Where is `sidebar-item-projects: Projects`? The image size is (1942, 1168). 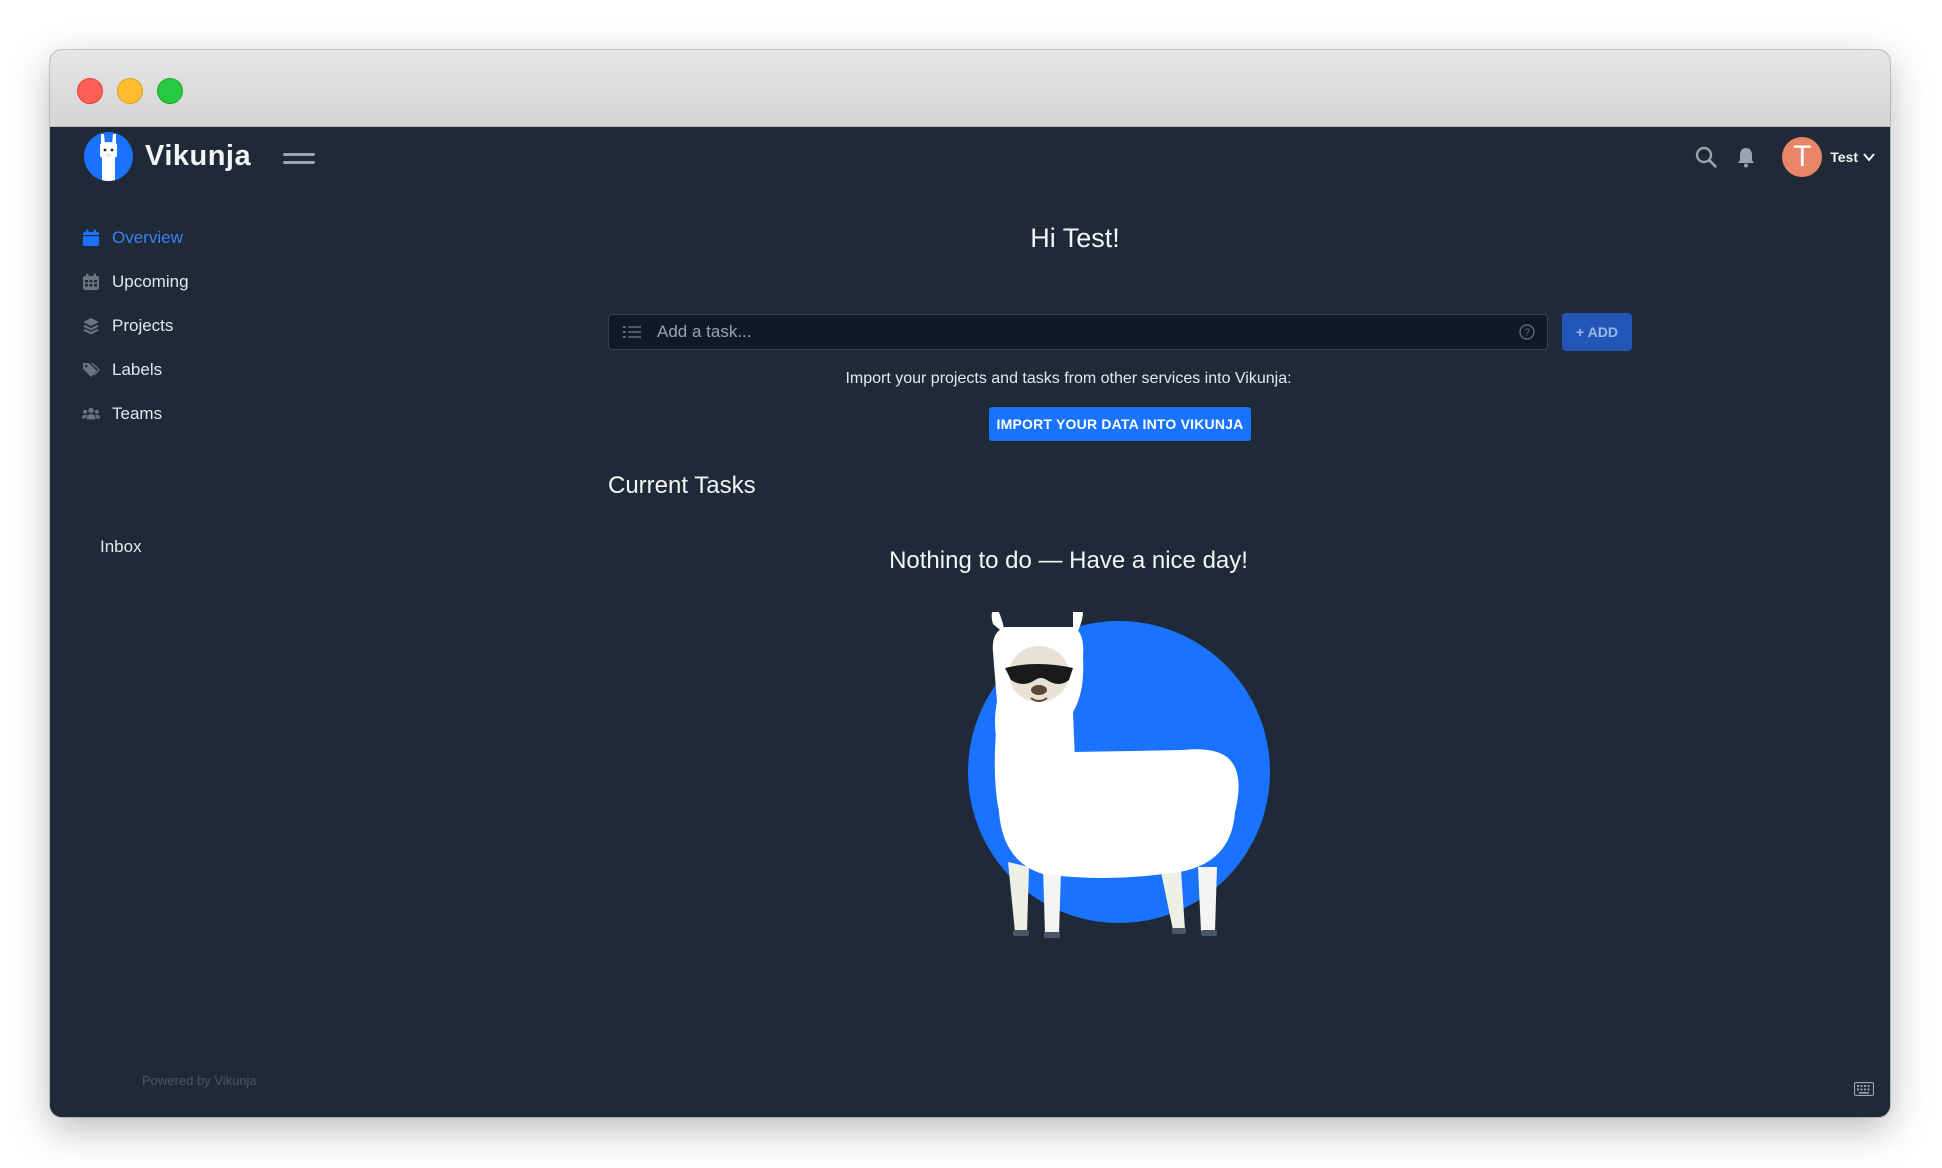
sidebar-item-projects: Projects is located at coordinates (127, 326).